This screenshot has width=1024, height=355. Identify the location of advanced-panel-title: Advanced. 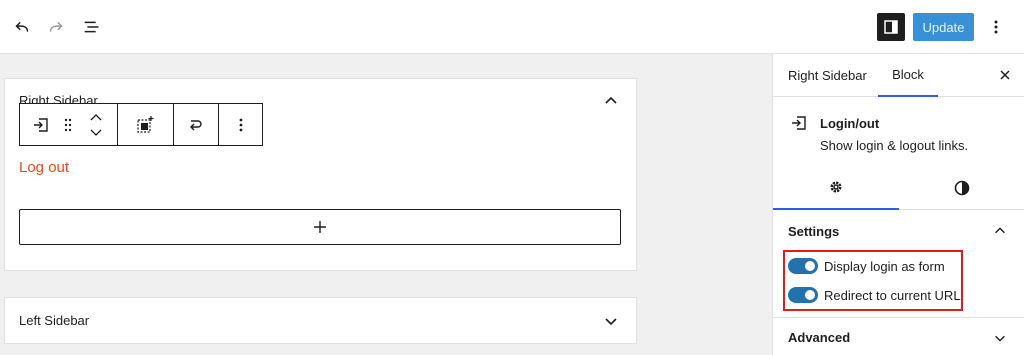
(819, 337).